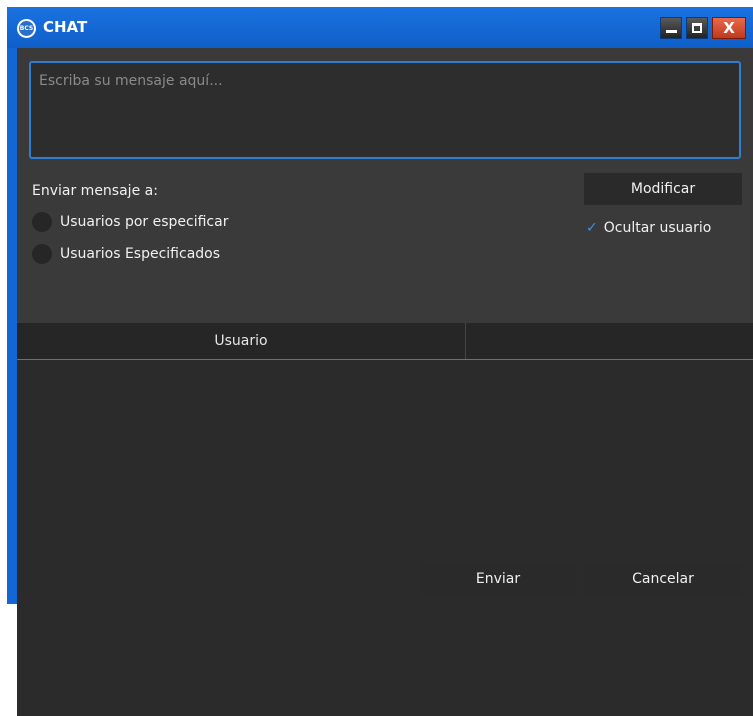  I want to click on title-bar: BCS CHAT X, so click(380, 27).